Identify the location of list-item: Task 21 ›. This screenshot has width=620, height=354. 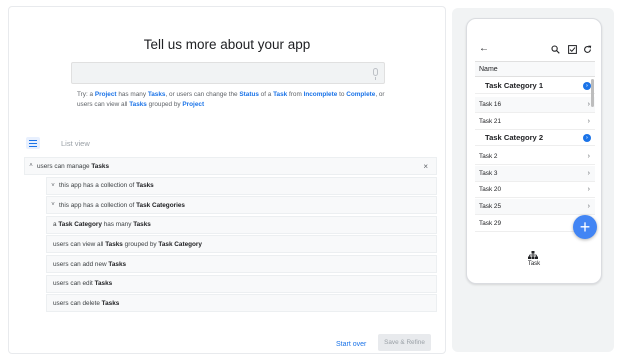
(535, 122).